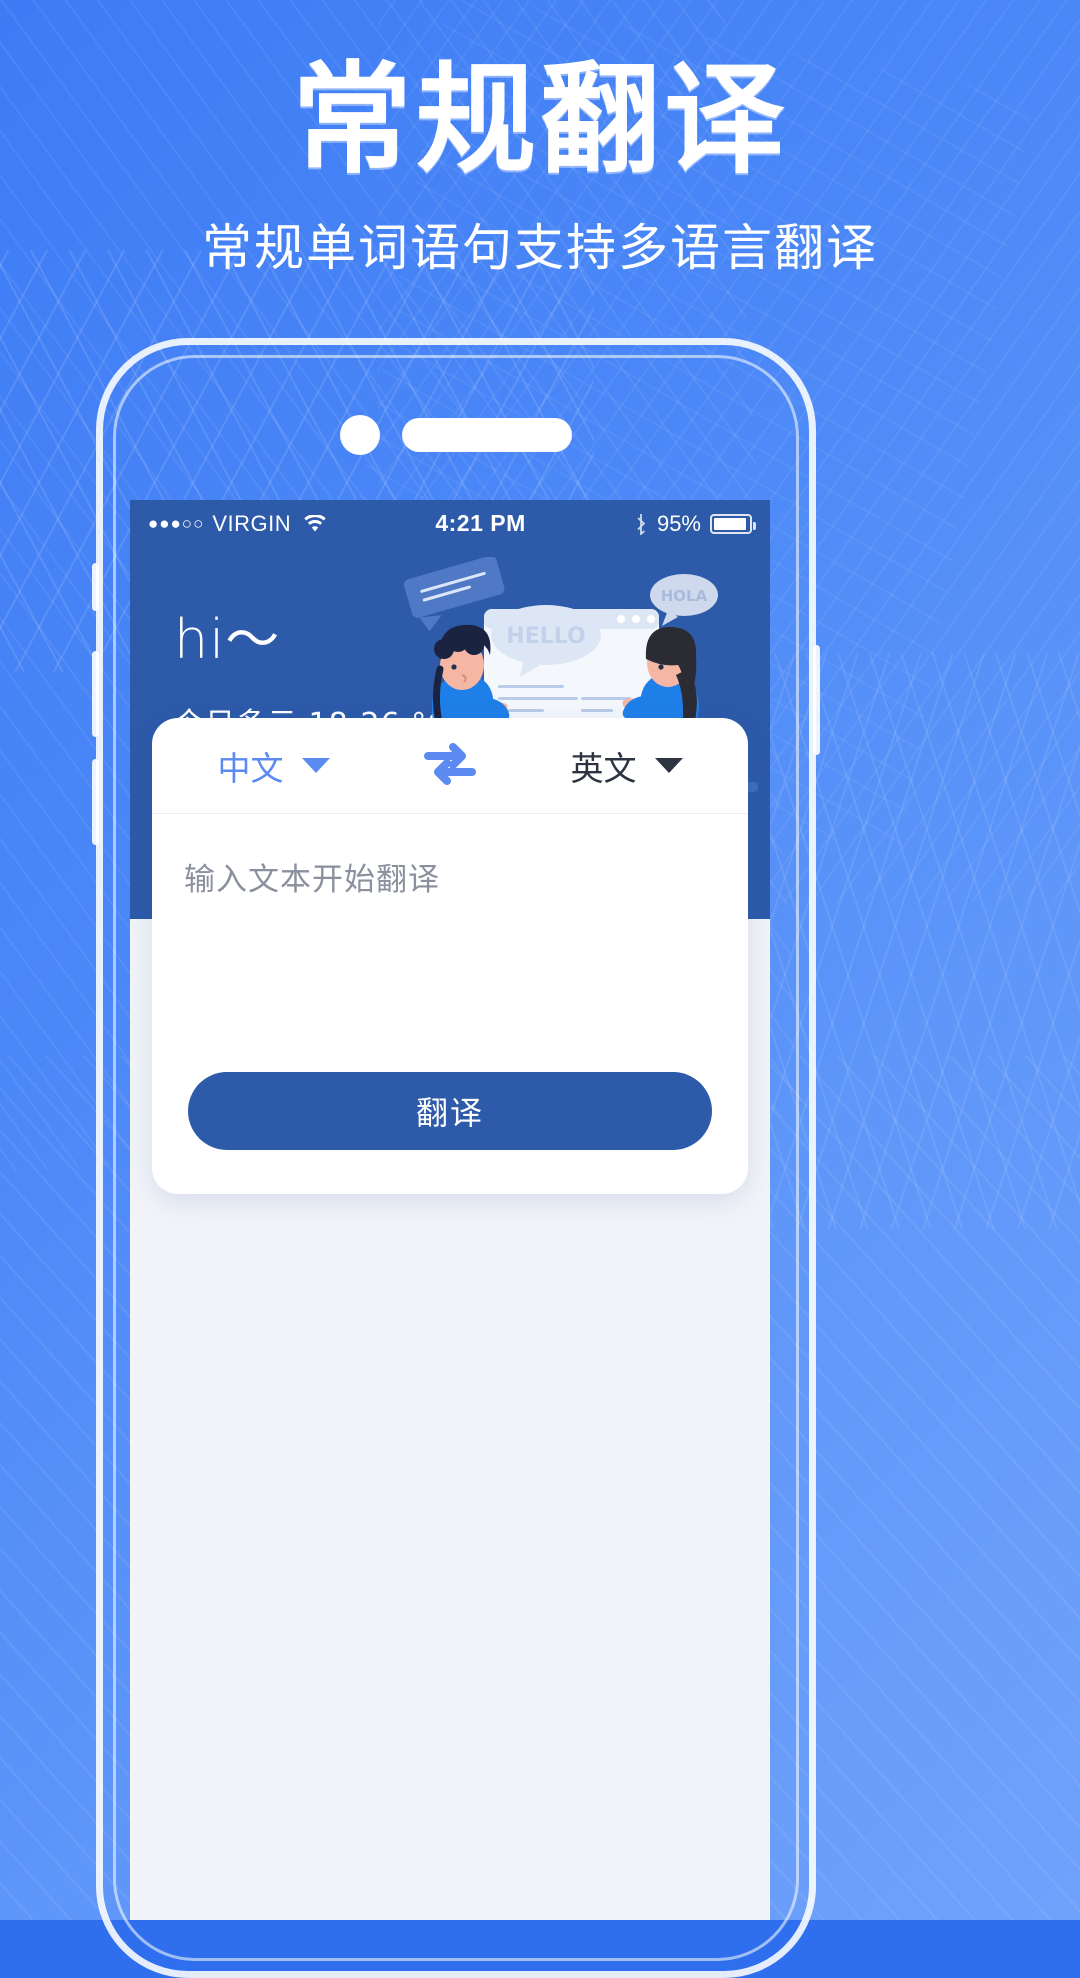  I want to click on phone-power-button, so click(816, 700).